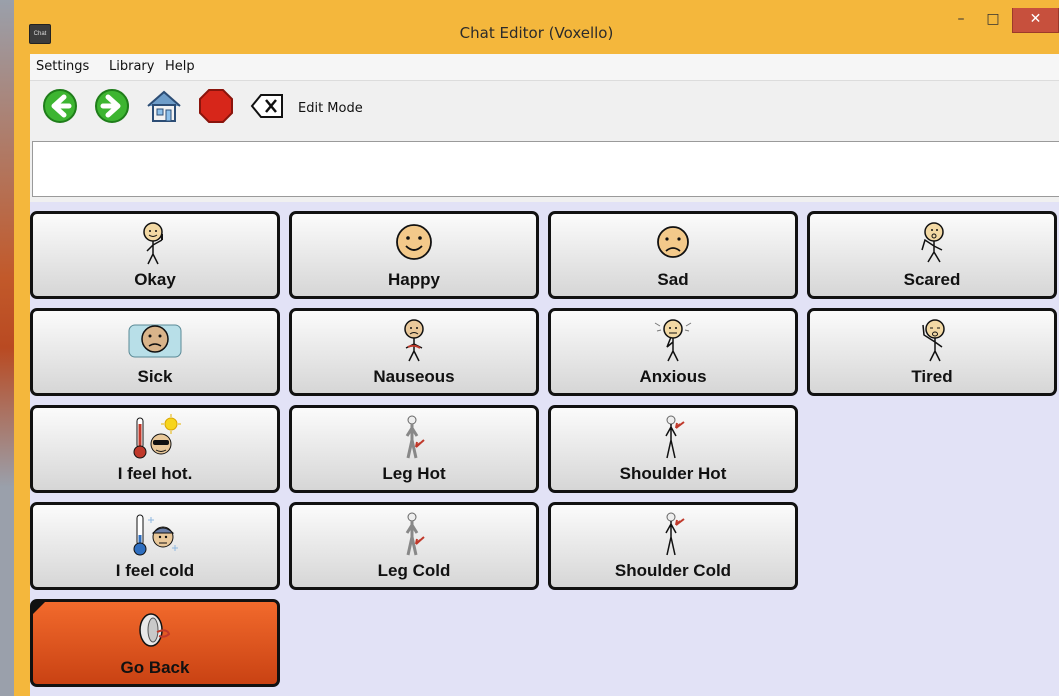 Image resolution: width=1059 pixels, height=696 pixels. I want to click on button-label: Happy, so click(414, 279).